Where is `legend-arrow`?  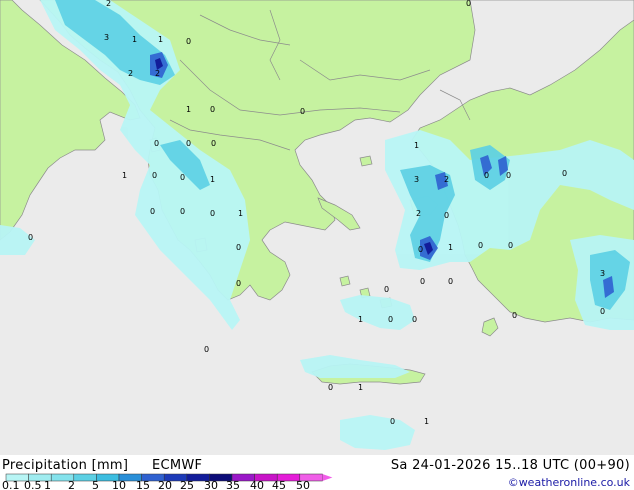 legend-arrow is located at coordinates (327, 477).